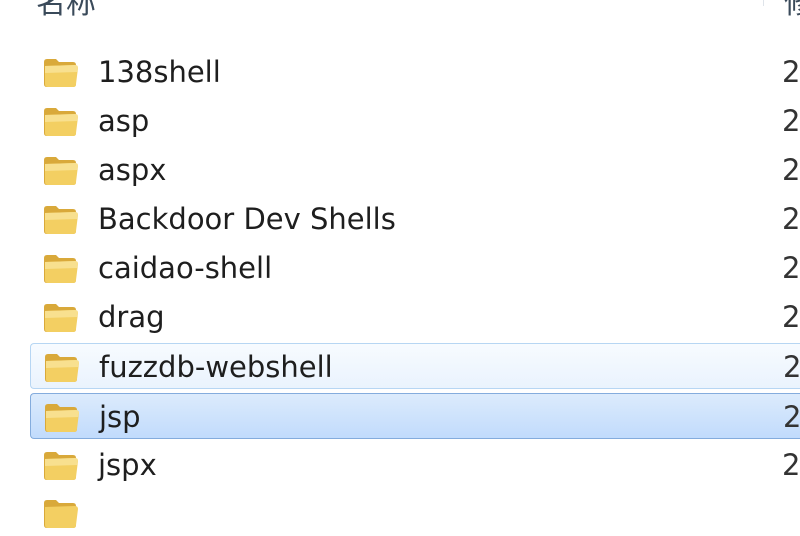 The image size is (800, 536). I want to click on list-item-selected: jsp 2, so click(415, 416).